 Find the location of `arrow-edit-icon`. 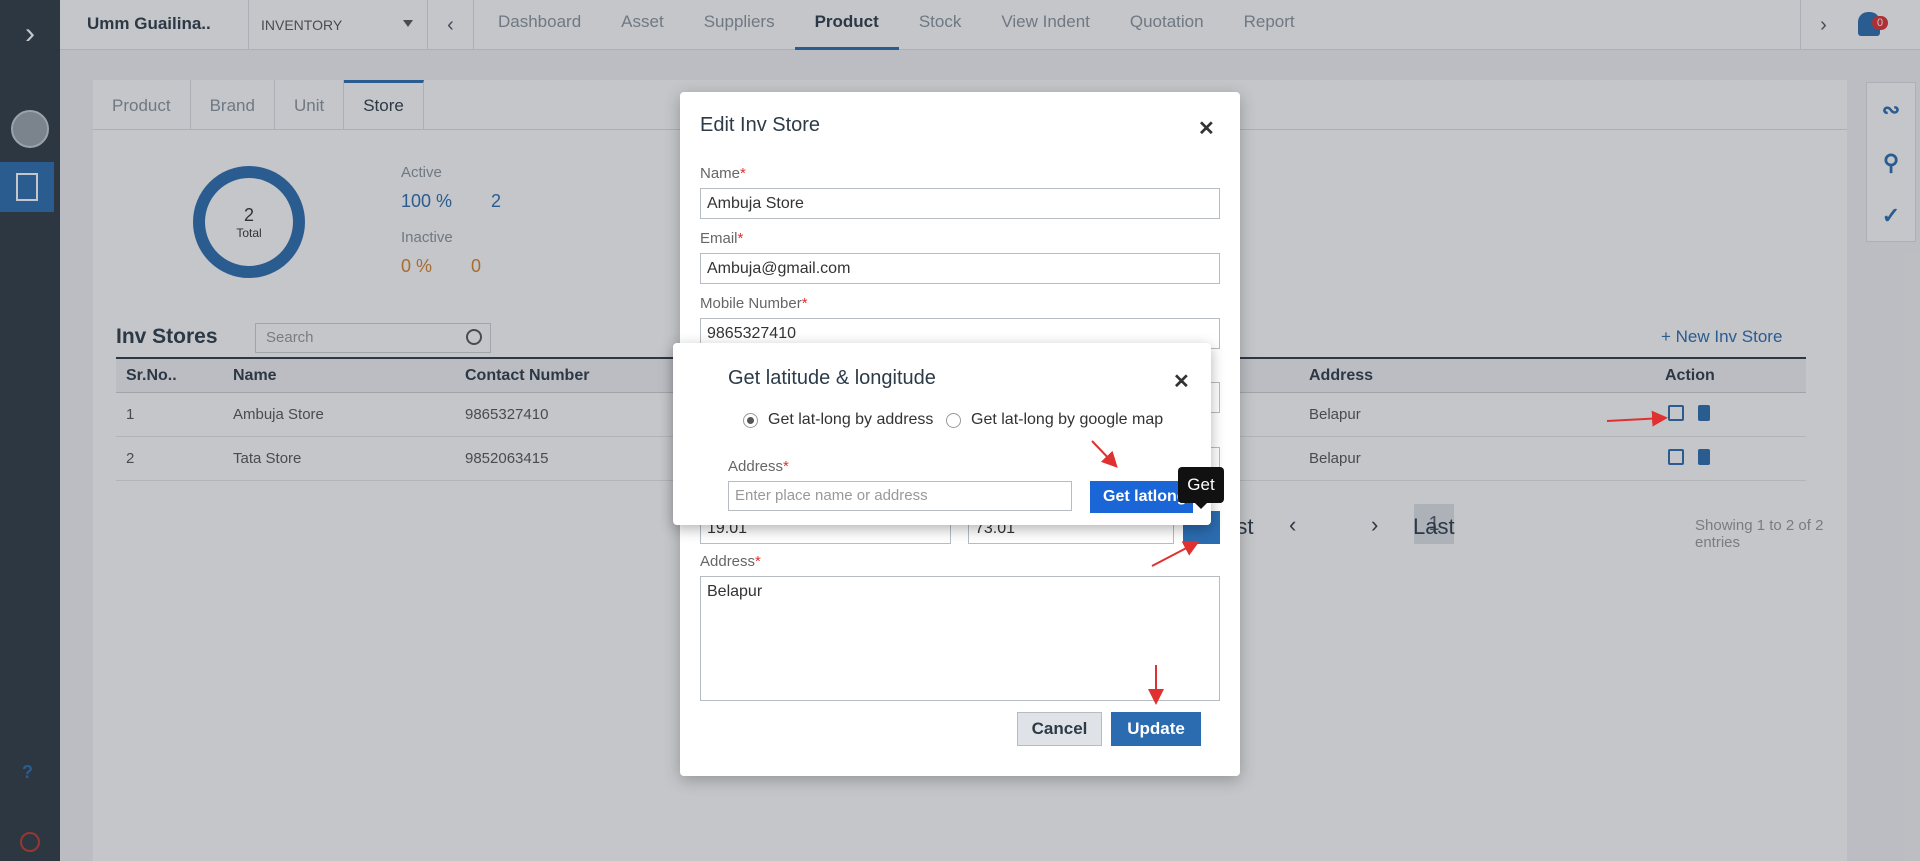

arrow-edit-icon is located at coordinates (1637, 418).